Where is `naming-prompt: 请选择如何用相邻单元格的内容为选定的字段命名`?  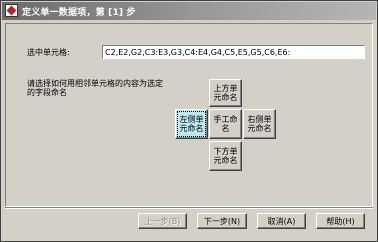 naming-prompt: 请选择如何用相邻单元格的内容为选定的字段命名 is located at coordinates (95, 88).